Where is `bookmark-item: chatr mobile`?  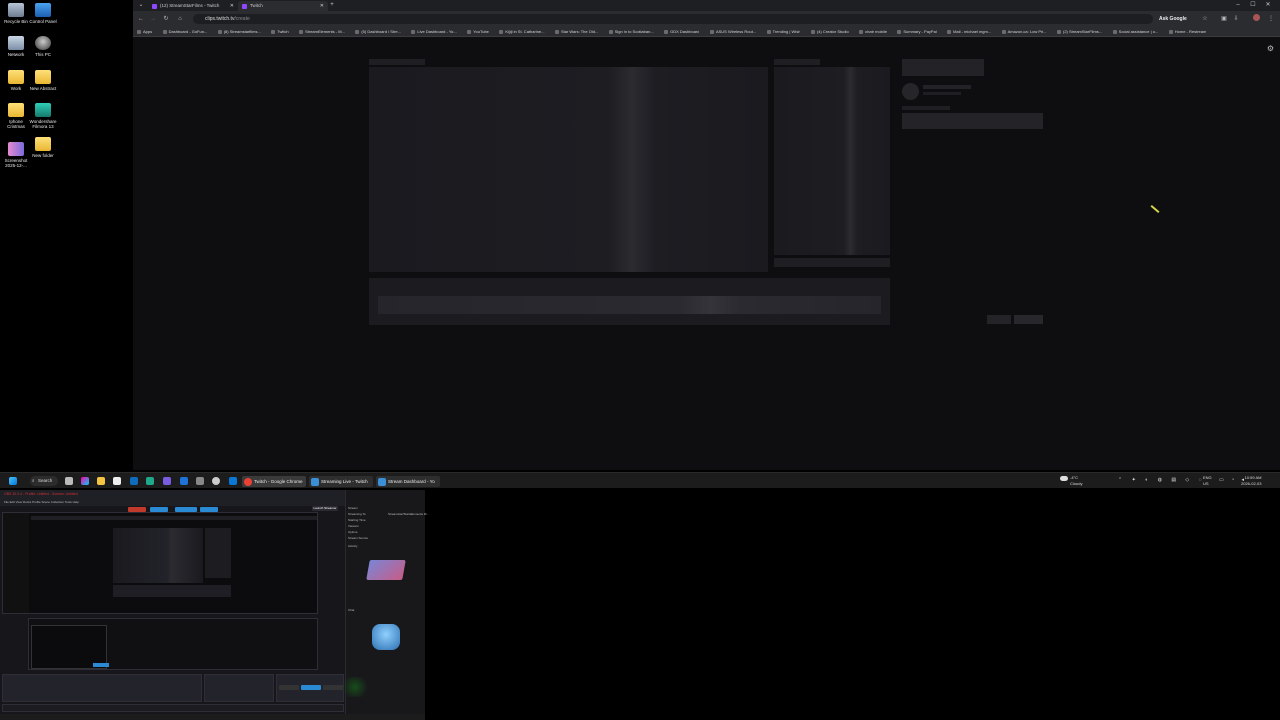
bookmark-item: chatr mobile is located at coordinates (873, 31).